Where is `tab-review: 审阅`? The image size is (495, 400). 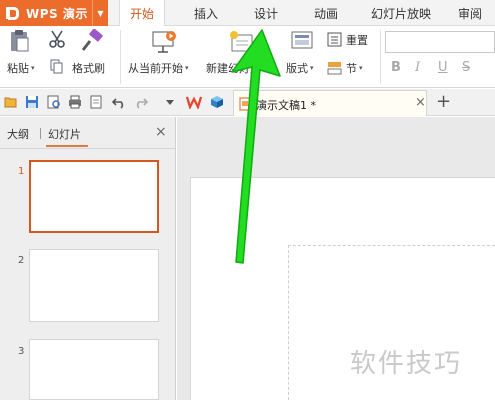 tab-review: 审阅 is located at coordinates (470, 13).